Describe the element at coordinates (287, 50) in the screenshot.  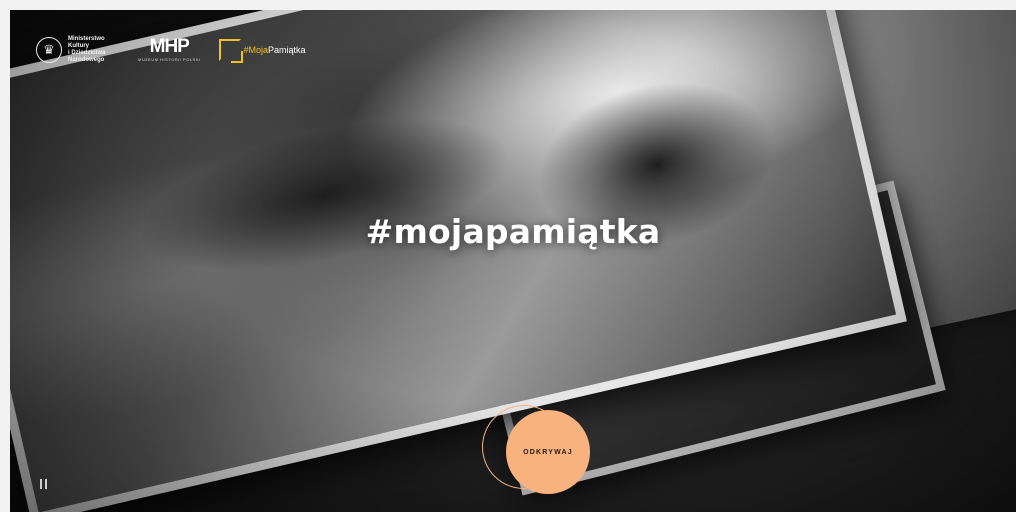
I see `campaign-logo-rest: Pamiątka` at that location.